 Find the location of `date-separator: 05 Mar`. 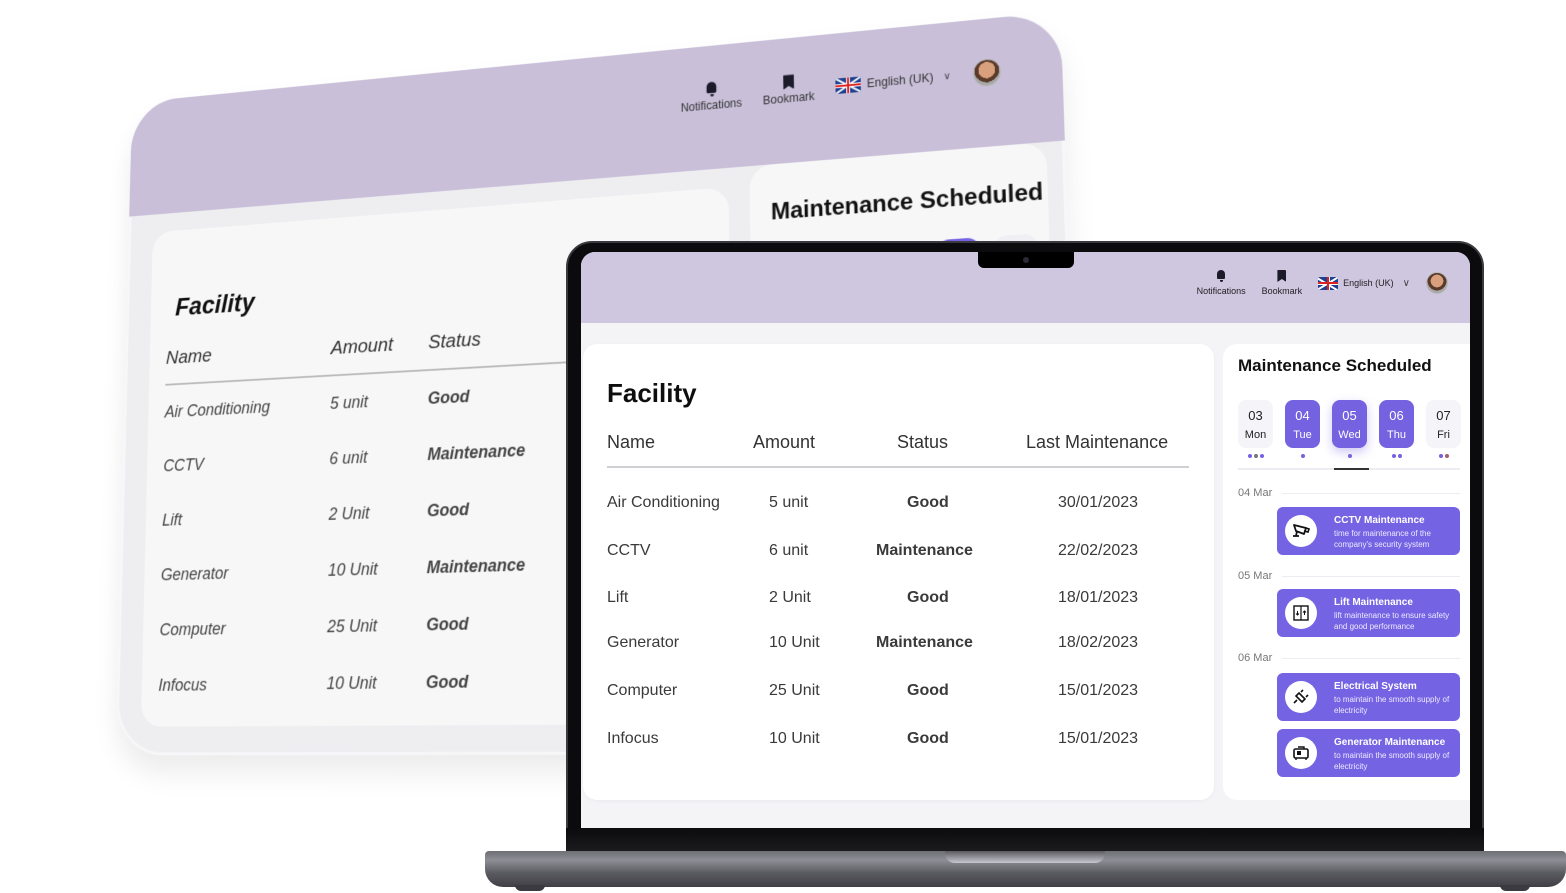

date-separator: 05 Mar is located at coordinates (1349, 577).